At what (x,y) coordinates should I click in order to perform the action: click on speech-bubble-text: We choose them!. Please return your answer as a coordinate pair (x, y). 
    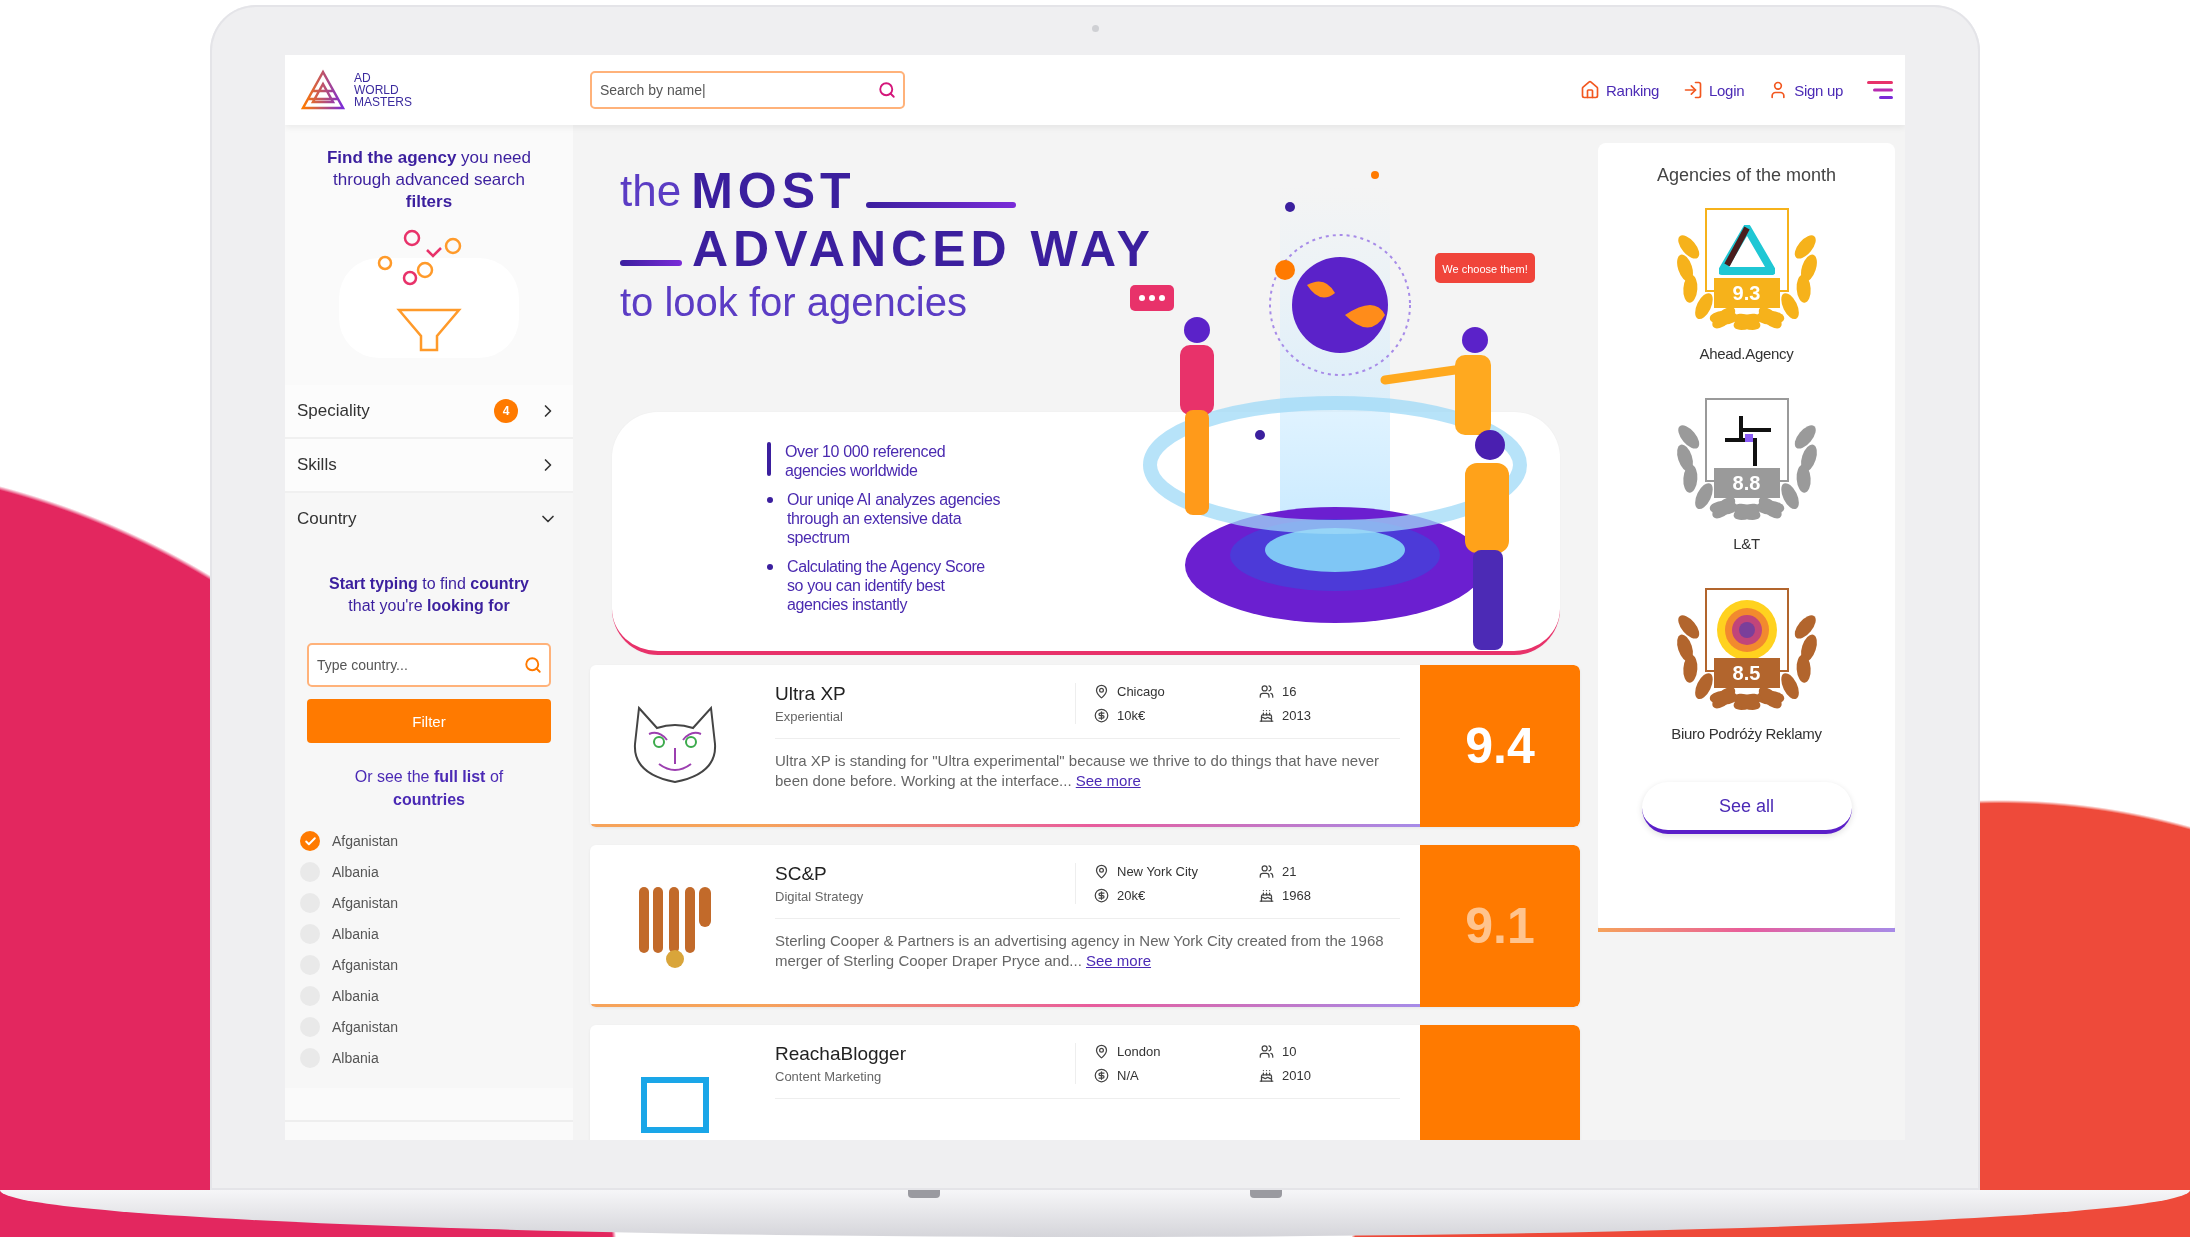
    Looking at the image, I should click on (1485, 269).